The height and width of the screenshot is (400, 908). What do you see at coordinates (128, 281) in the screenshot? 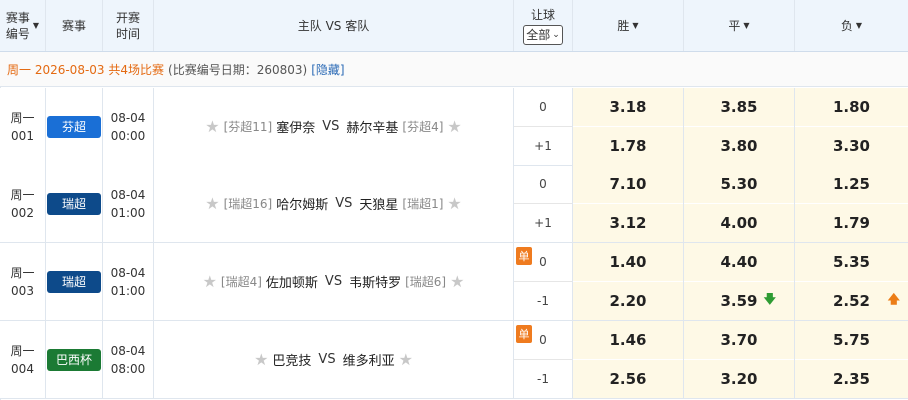
I see `match-time: 08-04 01:00` at bounding box center [128, 281].